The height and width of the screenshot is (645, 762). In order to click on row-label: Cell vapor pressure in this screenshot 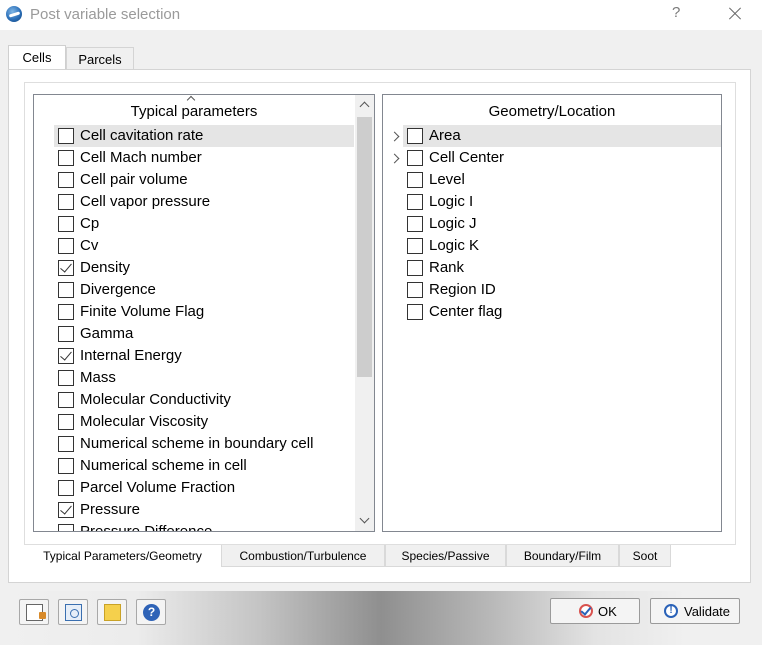, I will do `click(145, 201)`.